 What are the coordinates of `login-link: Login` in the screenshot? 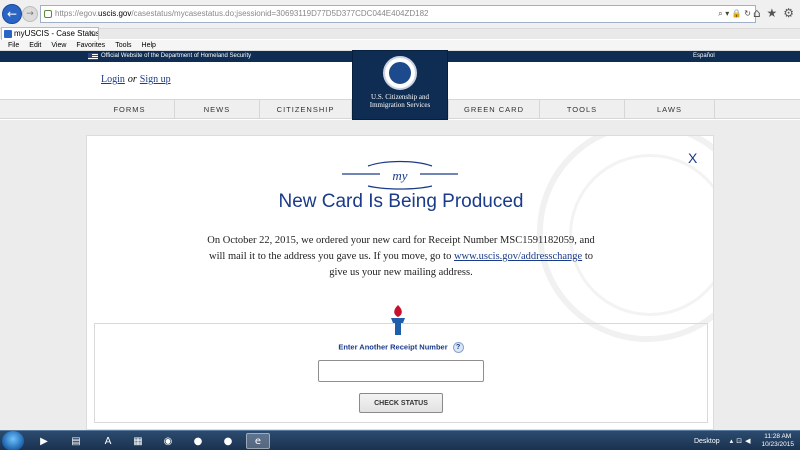 It's located at (113, 79).